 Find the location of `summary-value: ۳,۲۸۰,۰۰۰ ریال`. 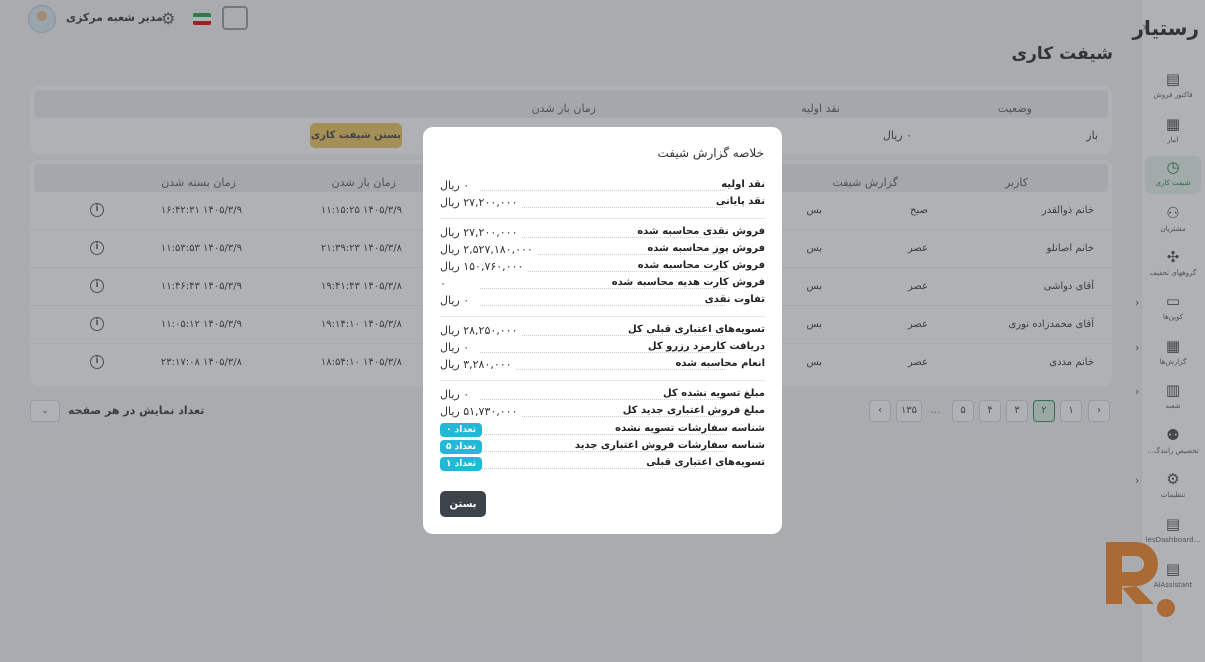

summary-value: ۳,۲۸۰,۰۰۰ ریال is located at coordinates (478, 364).